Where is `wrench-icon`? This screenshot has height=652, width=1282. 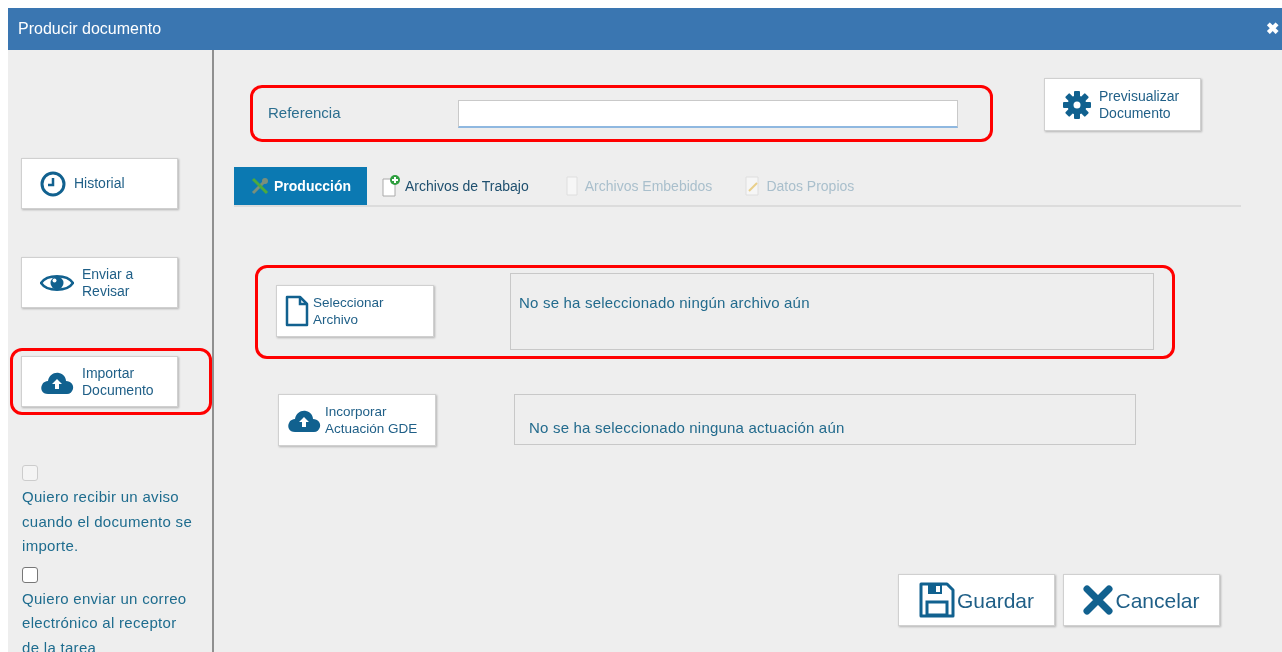 wrench-icon is located at coordinates (260, 186).